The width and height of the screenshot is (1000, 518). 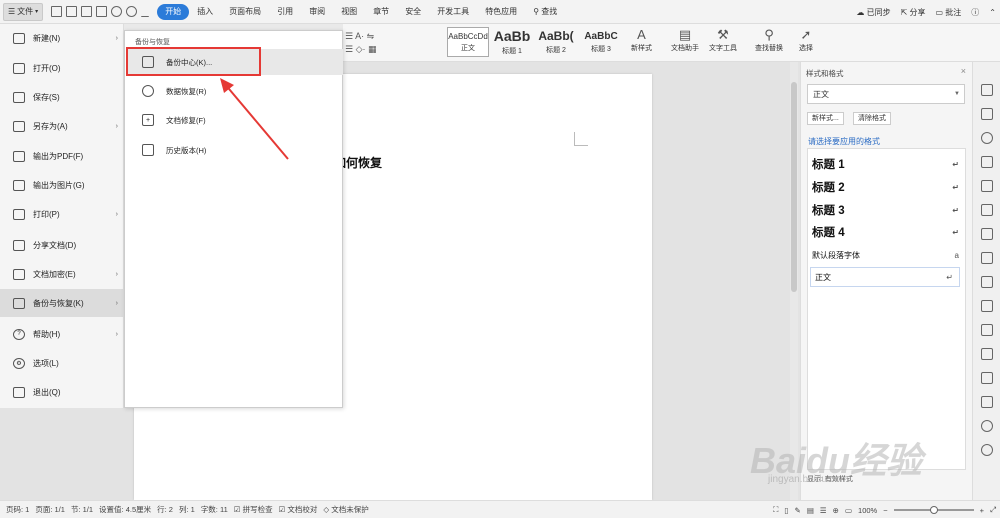 I want to click on style-list-item-heading-2: 标题 2 ↵, so click(x=886, y=187).